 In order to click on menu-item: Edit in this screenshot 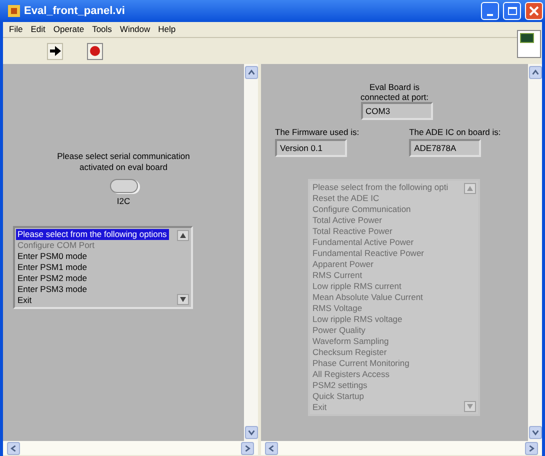, I will do `click(38, 29)`.